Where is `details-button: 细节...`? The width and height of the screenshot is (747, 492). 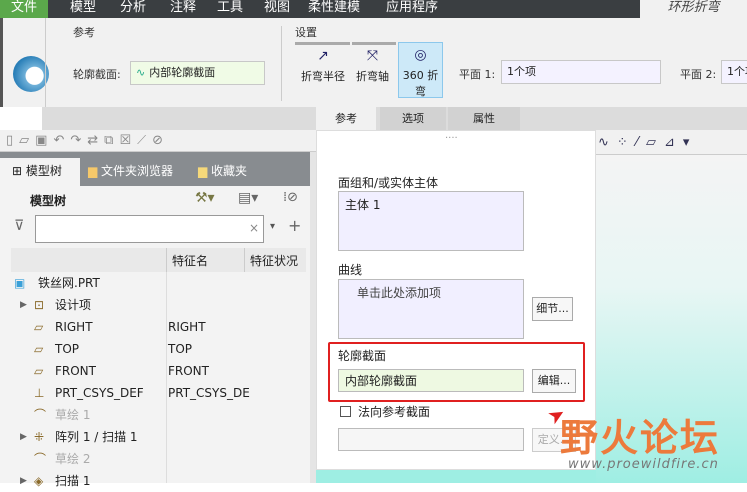 details-button: 细节... is located at coordinates (552, 309).